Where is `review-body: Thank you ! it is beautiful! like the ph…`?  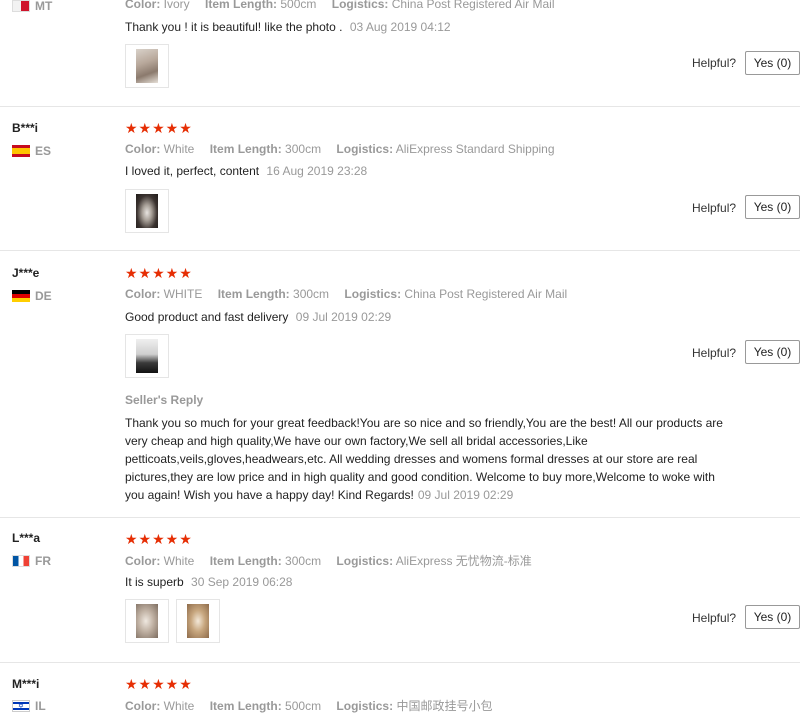 review-body: Thank you ! it is beautiful! like the ph… is located at coordinates (234, 27).